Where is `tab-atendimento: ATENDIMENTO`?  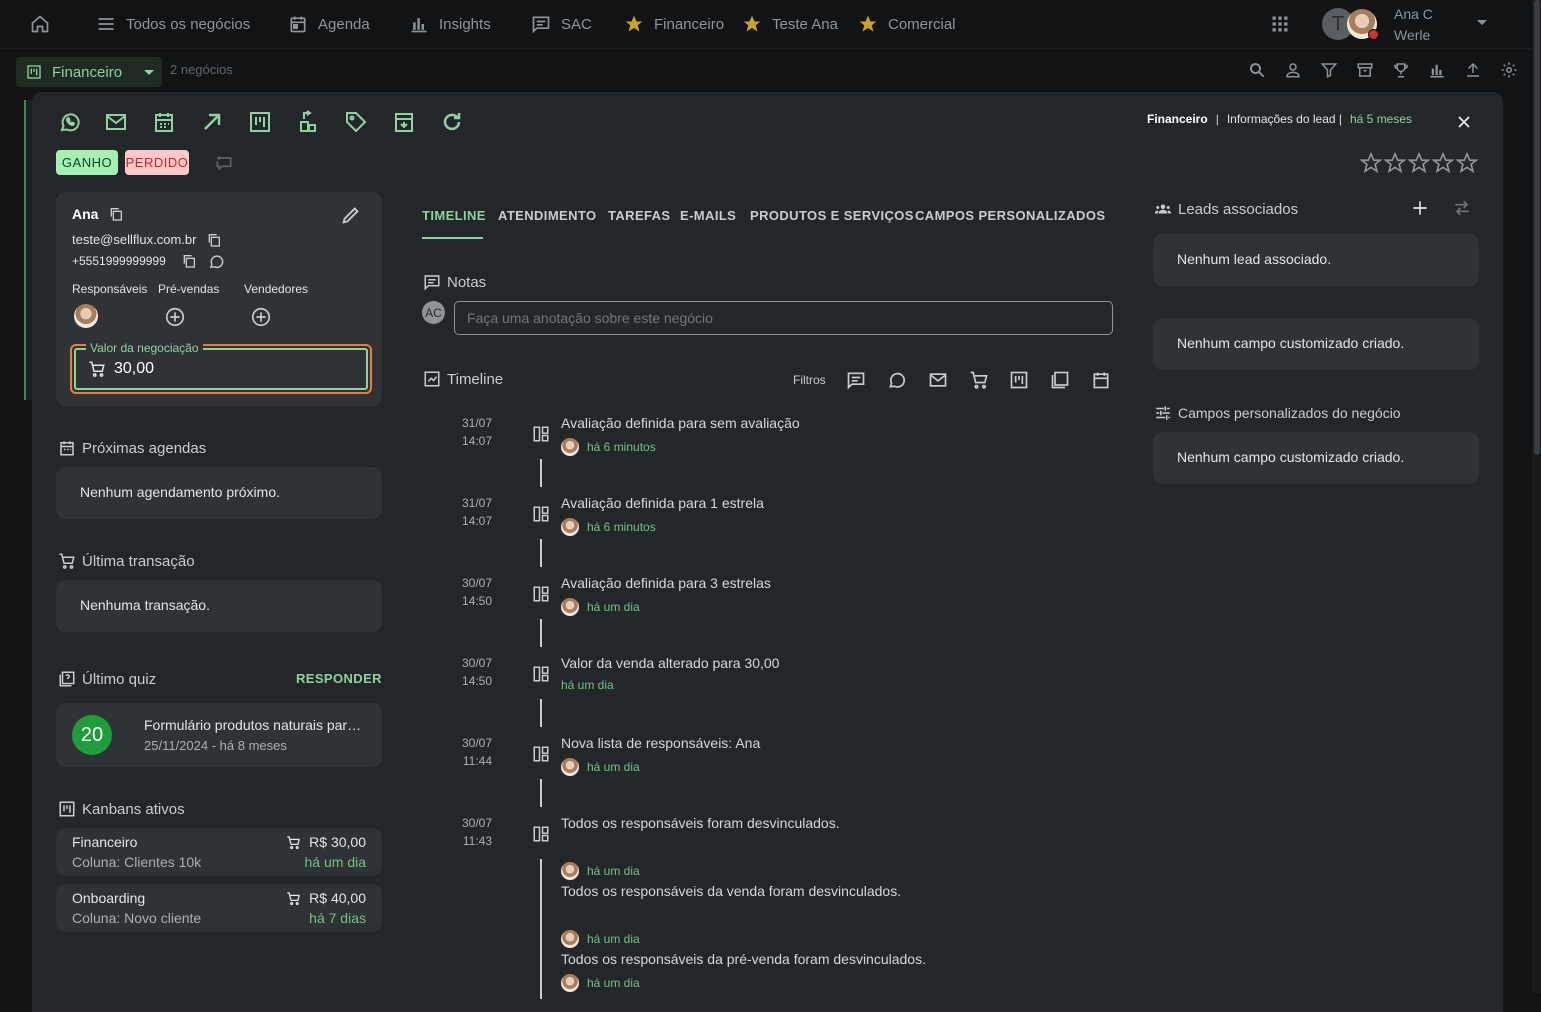 tab-atendimento: ATENDIMENTO is located at coordinates (547, 215).